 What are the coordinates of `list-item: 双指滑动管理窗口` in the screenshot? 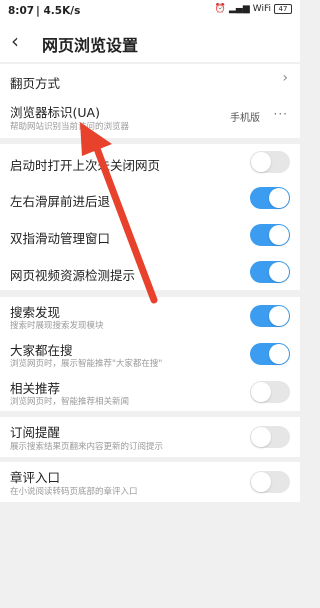 It's located at (150, 235).